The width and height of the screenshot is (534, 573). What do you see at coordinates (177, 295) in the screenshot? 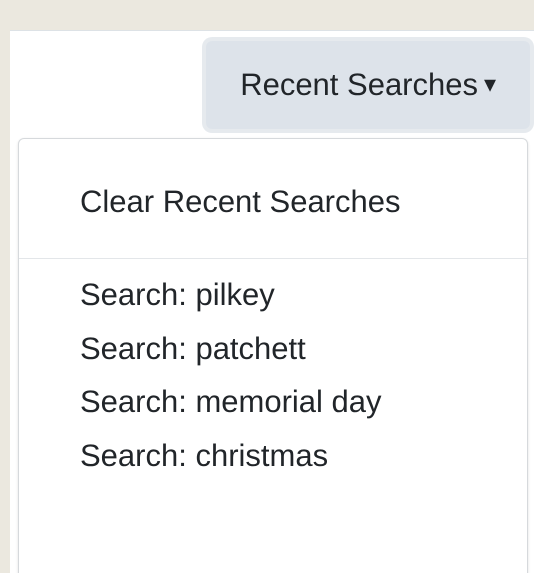
I see `recent-search-item: Search: pilkey` at bounding box center [177, 295].